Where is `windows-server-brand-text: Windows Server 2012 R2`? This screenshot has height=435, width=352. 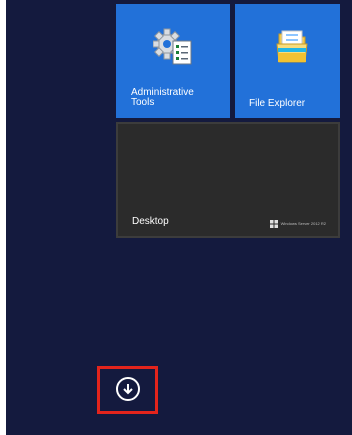 windows-server-brand-text: Windows Server 2012 R2 is located at coordinates (303, 223).